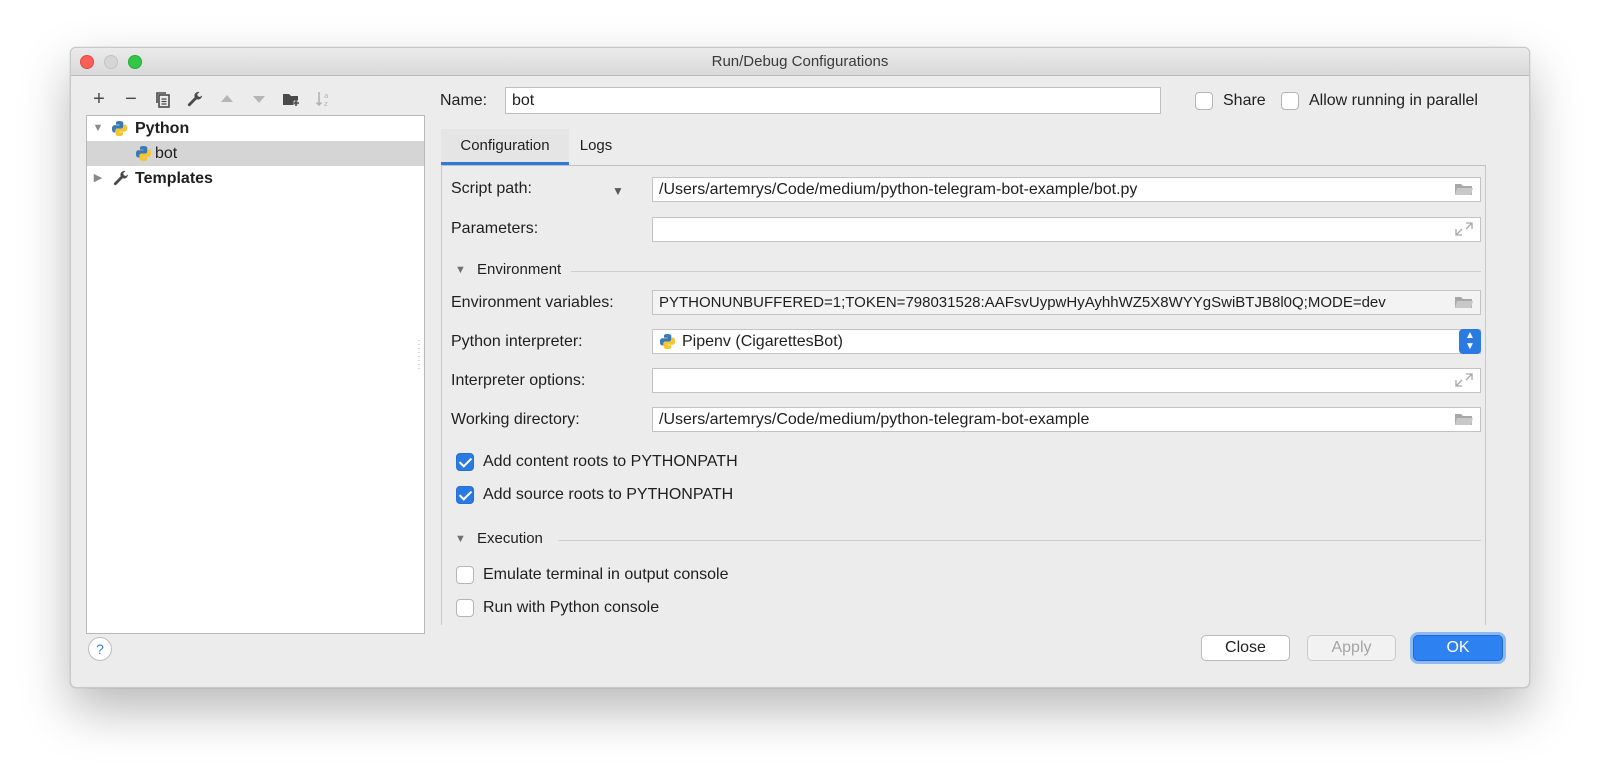 This screenshot has height=781, width=1600. I want to click on window-title: Run/Debug Configurations, so click(800, 61).